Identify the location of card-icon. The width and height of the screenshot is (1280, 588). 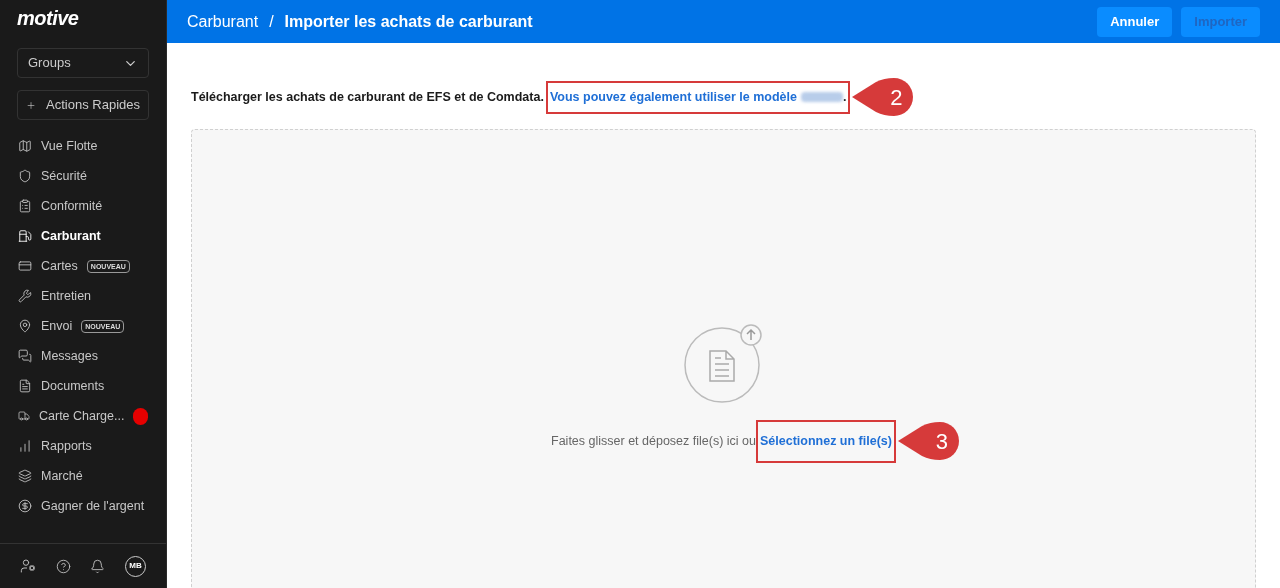
(25, 266).